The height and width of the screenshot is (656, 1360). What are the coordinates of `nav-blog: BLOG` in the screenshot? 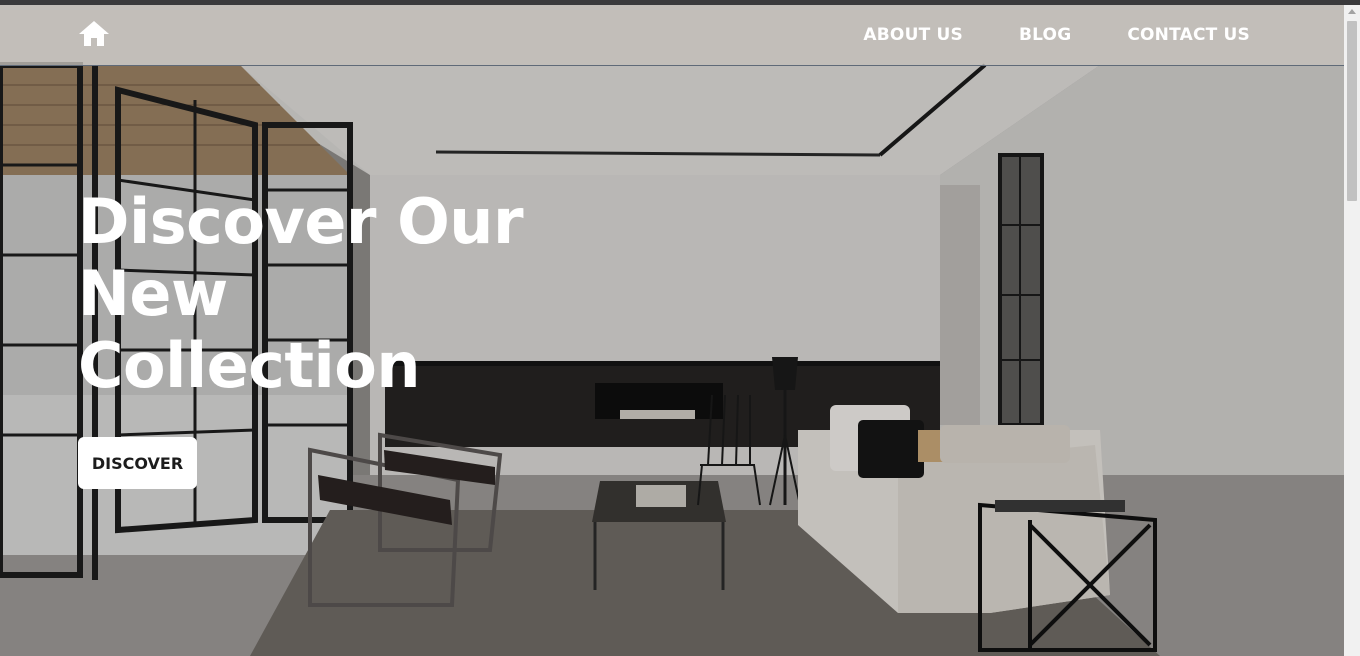 It's located at (1045, 35).